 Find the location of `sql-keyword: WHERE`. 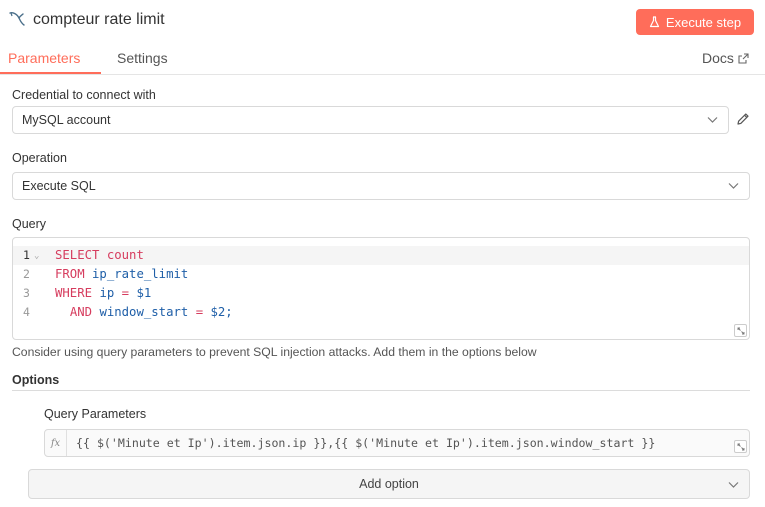

sql-keyword: WHERE is located at coordinates (74, 293).